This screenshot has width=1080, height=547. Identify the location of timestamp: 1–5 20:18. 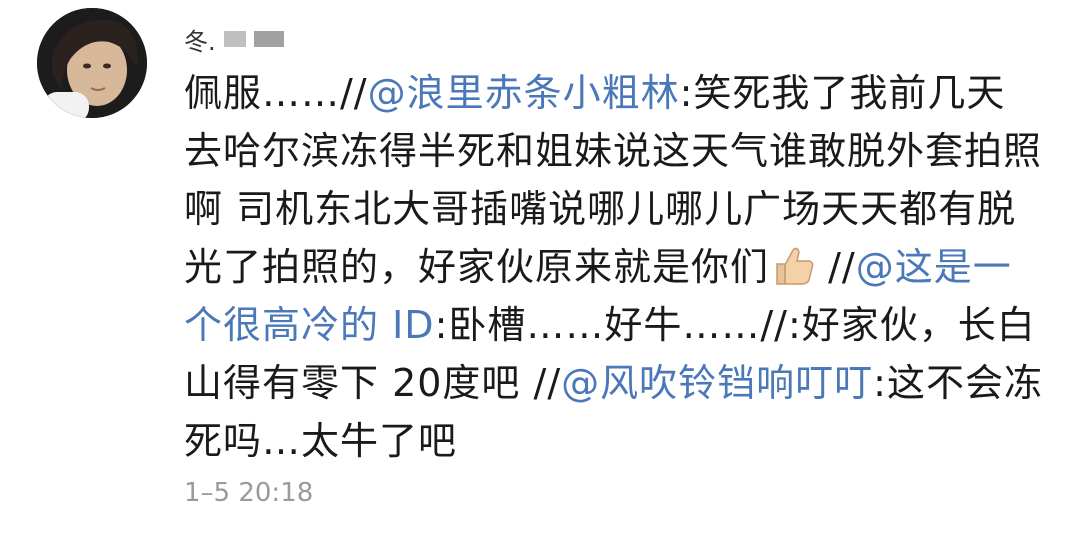
(249, 493).